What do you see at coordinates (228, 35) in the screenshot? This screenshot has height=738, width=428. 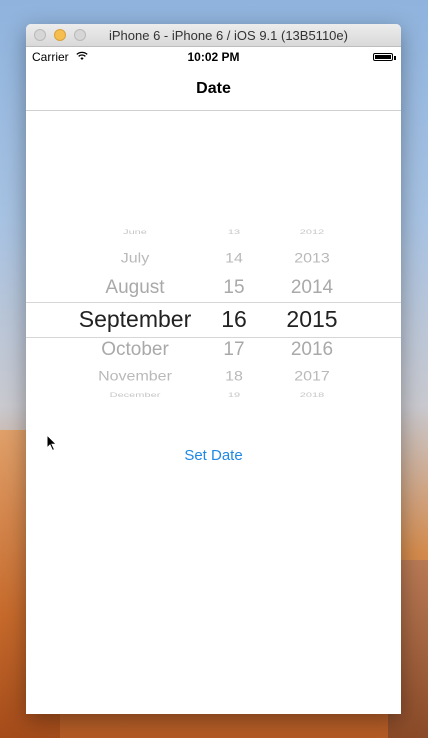 I see `window-title: iPhone 6 - iPhone 6 / iOS 9.1 (13B5110e)` at bounding box center [228, 35].